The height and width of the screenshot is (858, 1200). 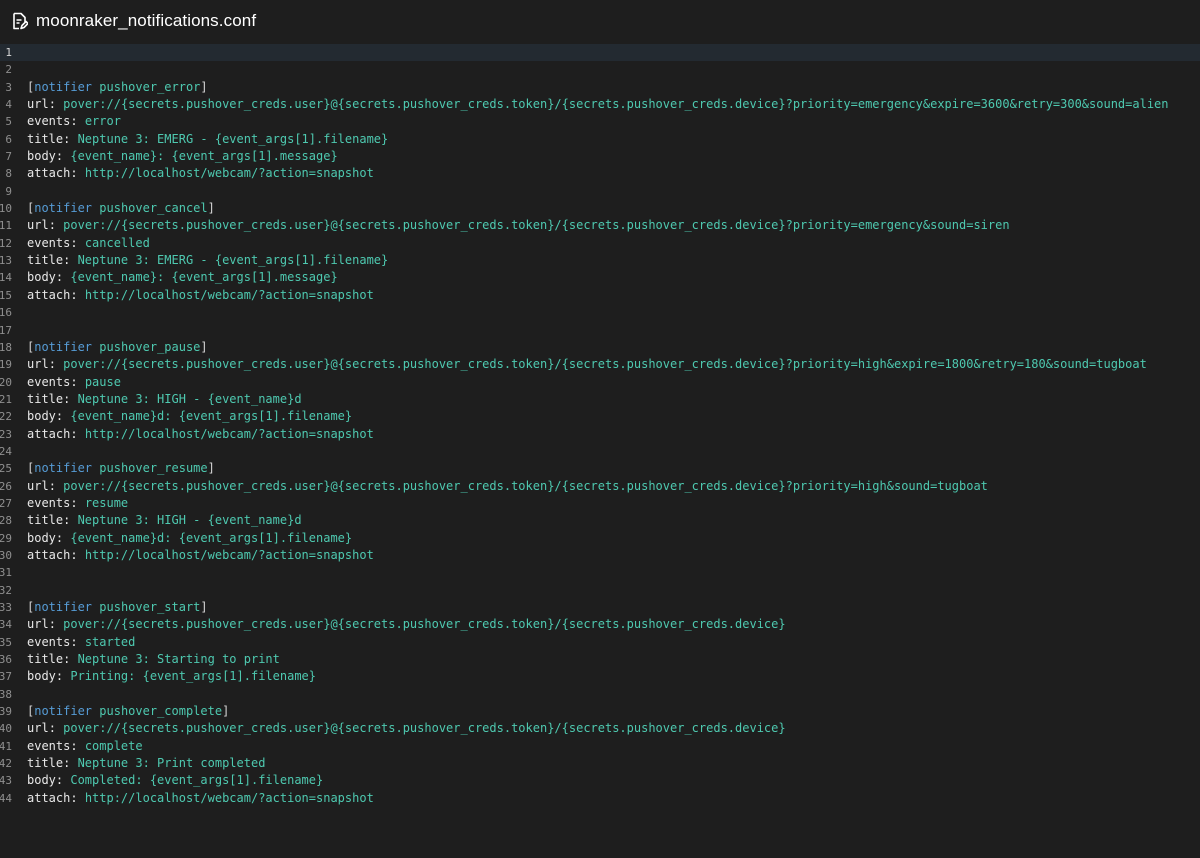 I want to click on line-number: 23, so click(x=6, y=434).